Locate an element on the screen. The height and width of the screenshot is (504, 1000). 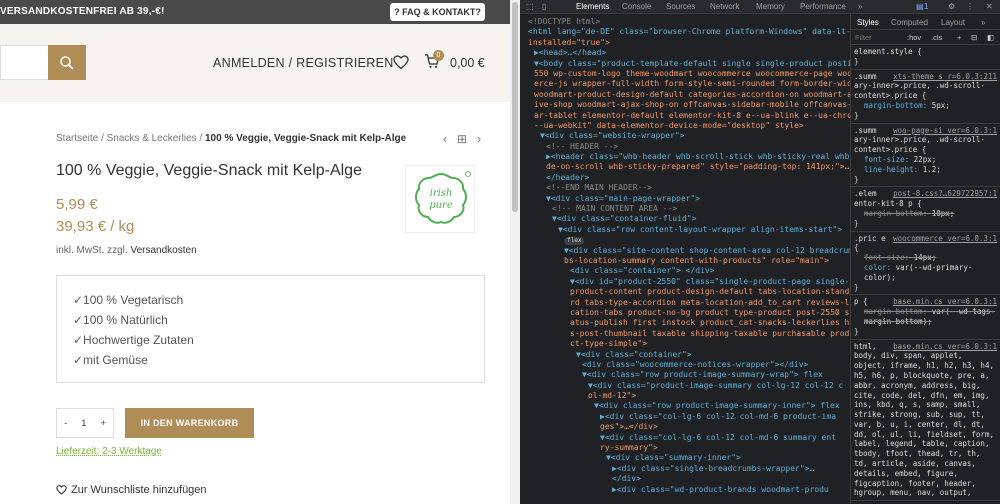
styles-filter-input: Filter is located at coordinates (863, 38).